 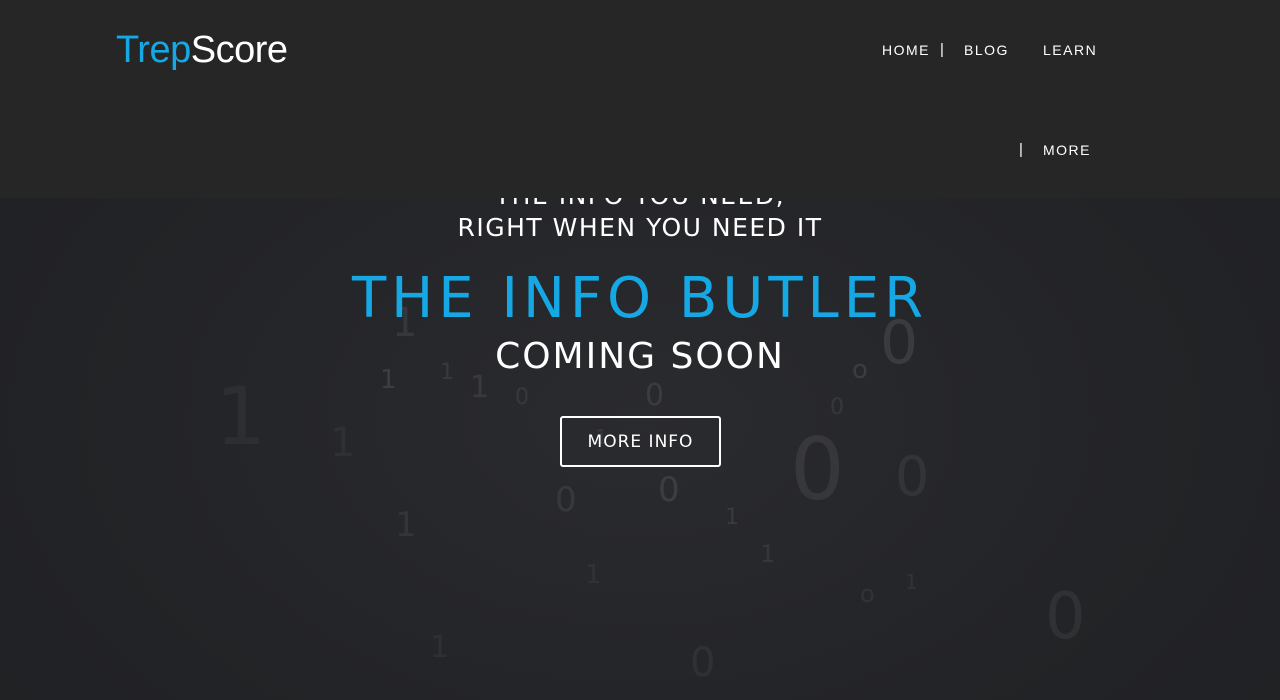 I want to click on trepscore-logo: TrepScore, so click(x=202, y=50).